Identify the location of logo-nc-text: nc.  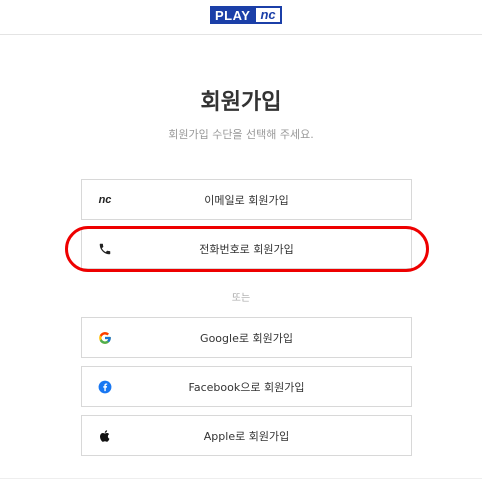
(268, 15).